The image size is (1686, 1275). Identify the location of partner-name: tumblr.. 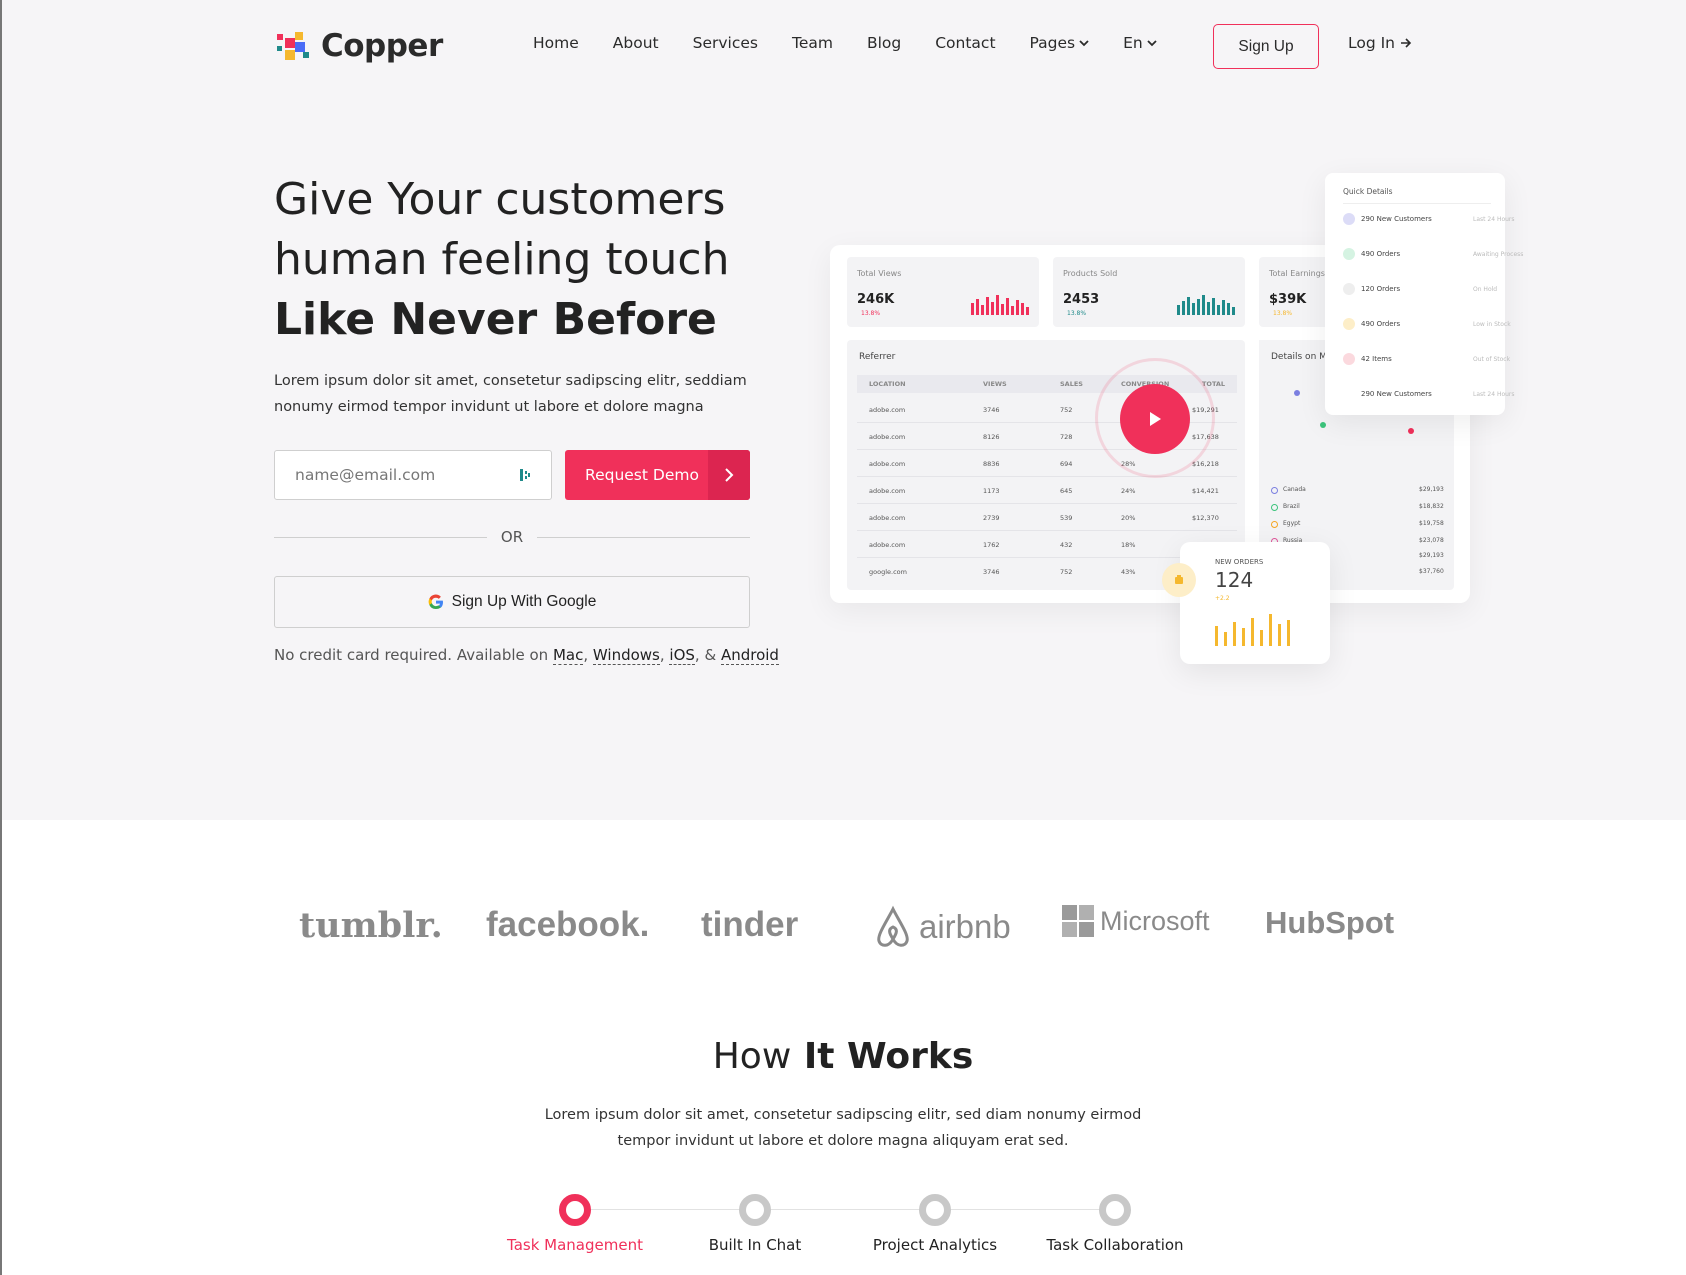
(371, 925).